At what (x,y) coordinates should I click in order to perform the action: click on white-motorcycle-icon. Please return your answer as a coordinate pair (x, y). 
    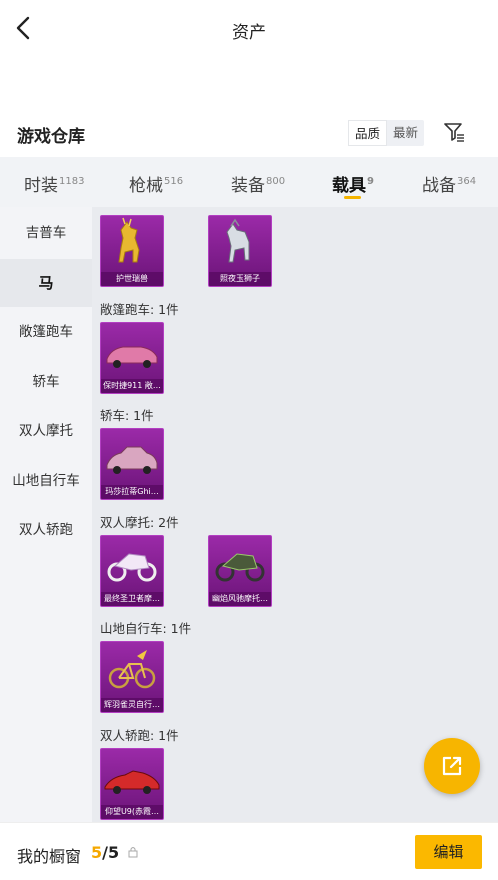
    Looking at the image, I should click on (132, 567).